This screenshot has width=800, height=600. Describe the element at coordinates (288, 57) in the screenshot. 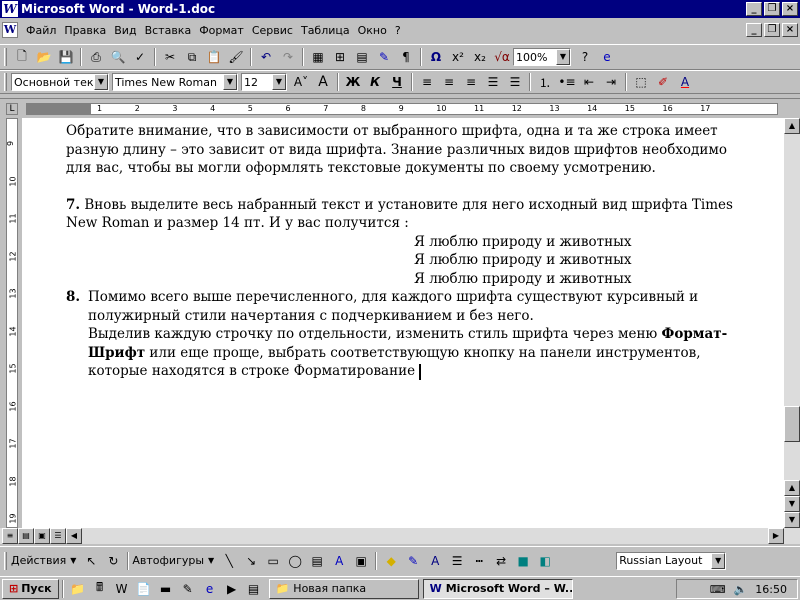

I see `redo-icon: ↷` at that location.